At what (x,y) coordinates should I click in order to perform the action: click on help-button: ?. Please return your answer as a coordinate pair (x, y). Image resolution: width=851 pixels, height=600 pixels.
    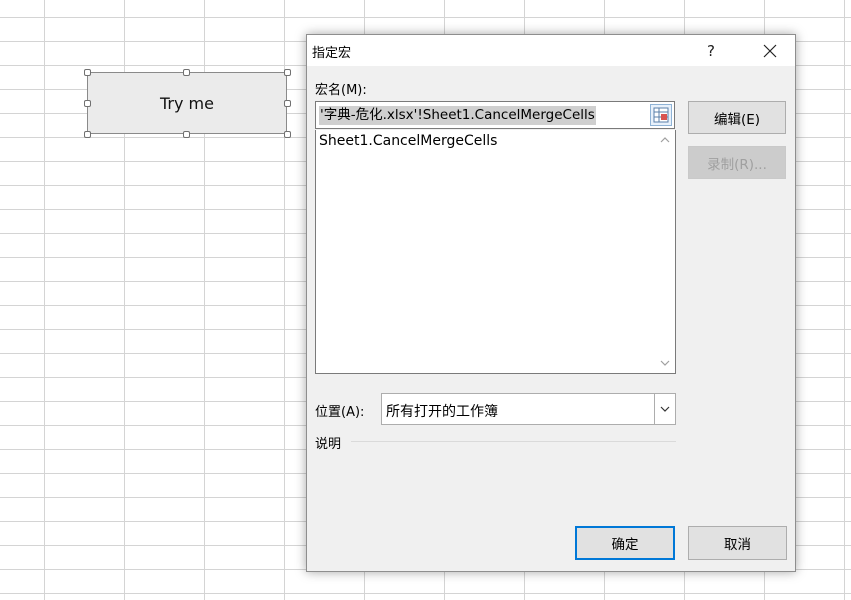
    Looking at the image, I should click on (711, 50).